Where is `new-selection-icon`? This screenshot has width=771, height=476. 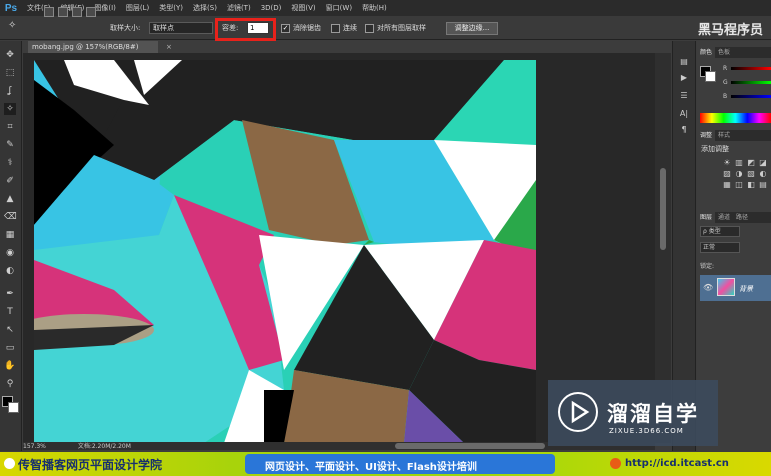
new-selection-icon is located at coordinates (49, 12).